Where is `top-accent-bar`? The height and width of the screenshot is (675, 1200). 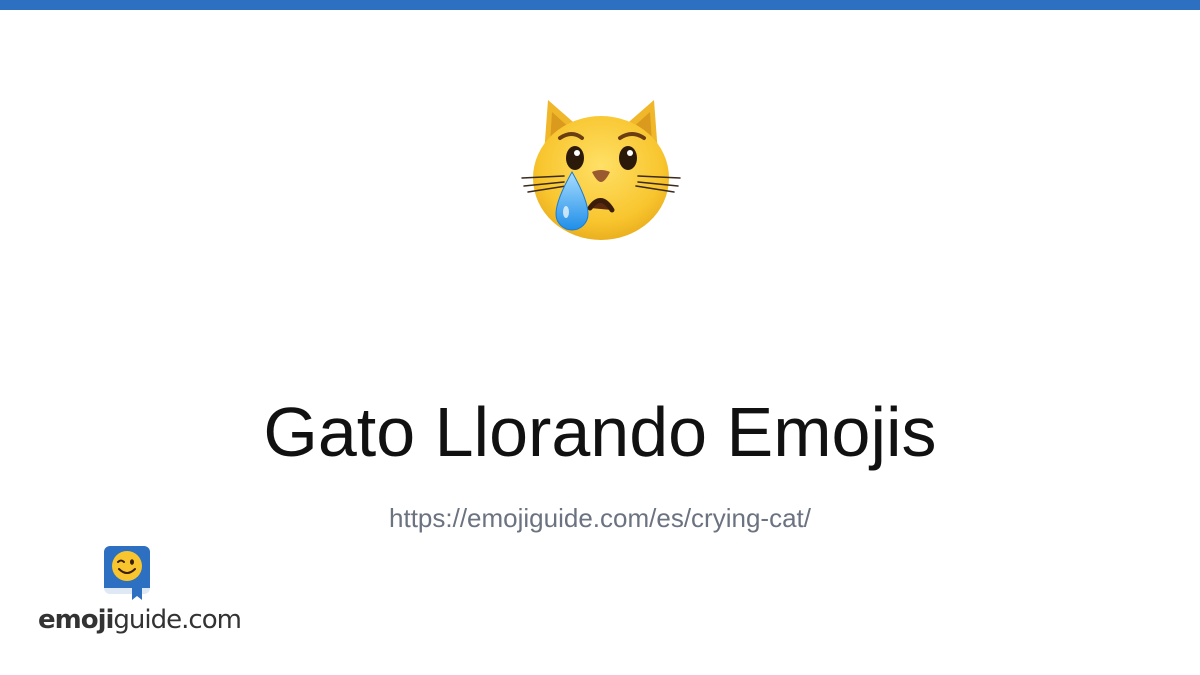 top-accent-bar is located at coordinates (600, 5).